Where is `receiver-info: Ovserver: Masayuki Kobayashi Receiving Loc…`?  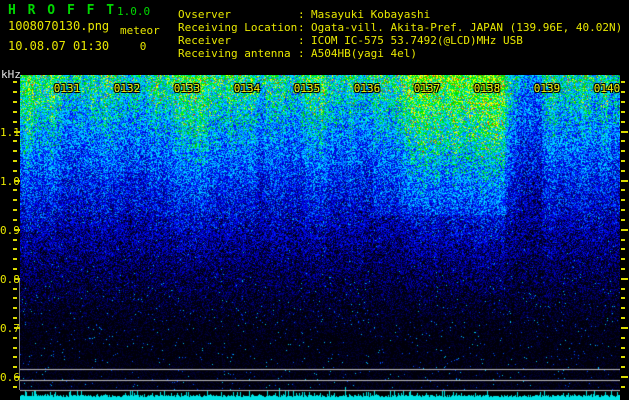 receiver-info: Ovserver: Masayuki Kobayashi Receiving Loc… is located at coordinates (400, 34).